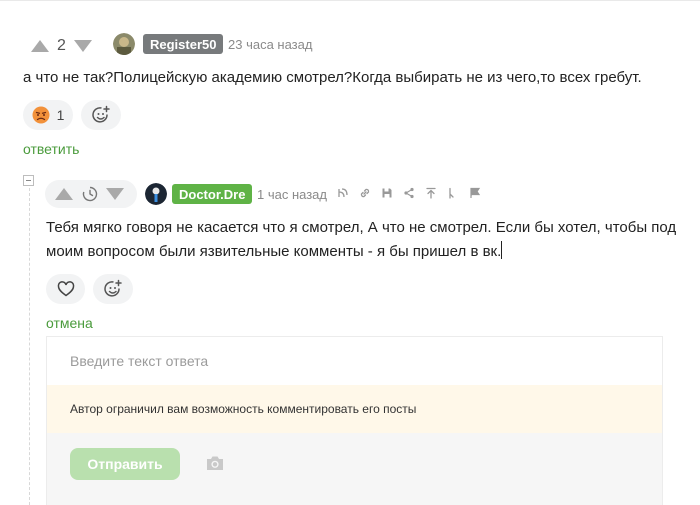  What do you see at coordinates (354, 361) in the screenshot?
I see `reply-input: Введите текст ответа` at bounding box center [354, 361].